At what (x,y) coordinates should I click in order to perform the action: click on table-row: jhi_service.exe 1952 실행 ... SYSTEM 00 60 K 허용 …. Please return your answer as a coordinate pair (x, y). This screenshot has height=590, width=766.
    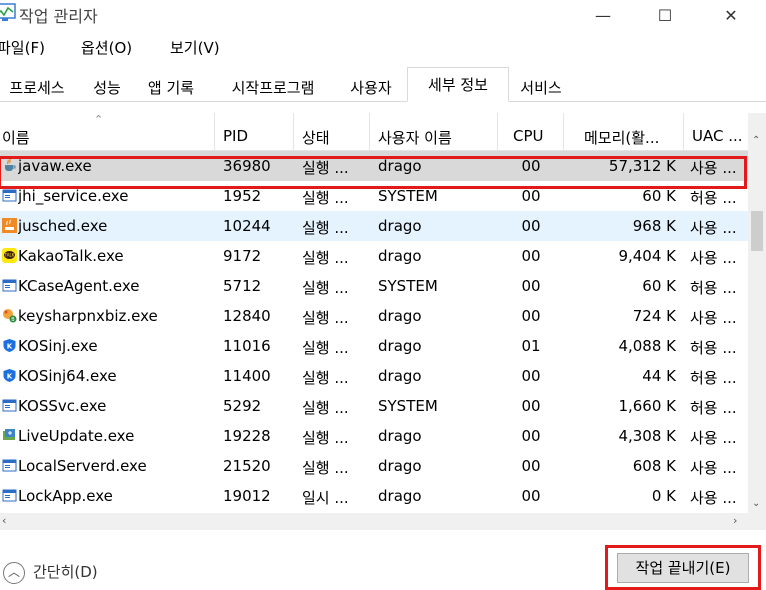
    Looking at the image, I should click on (374, 196).